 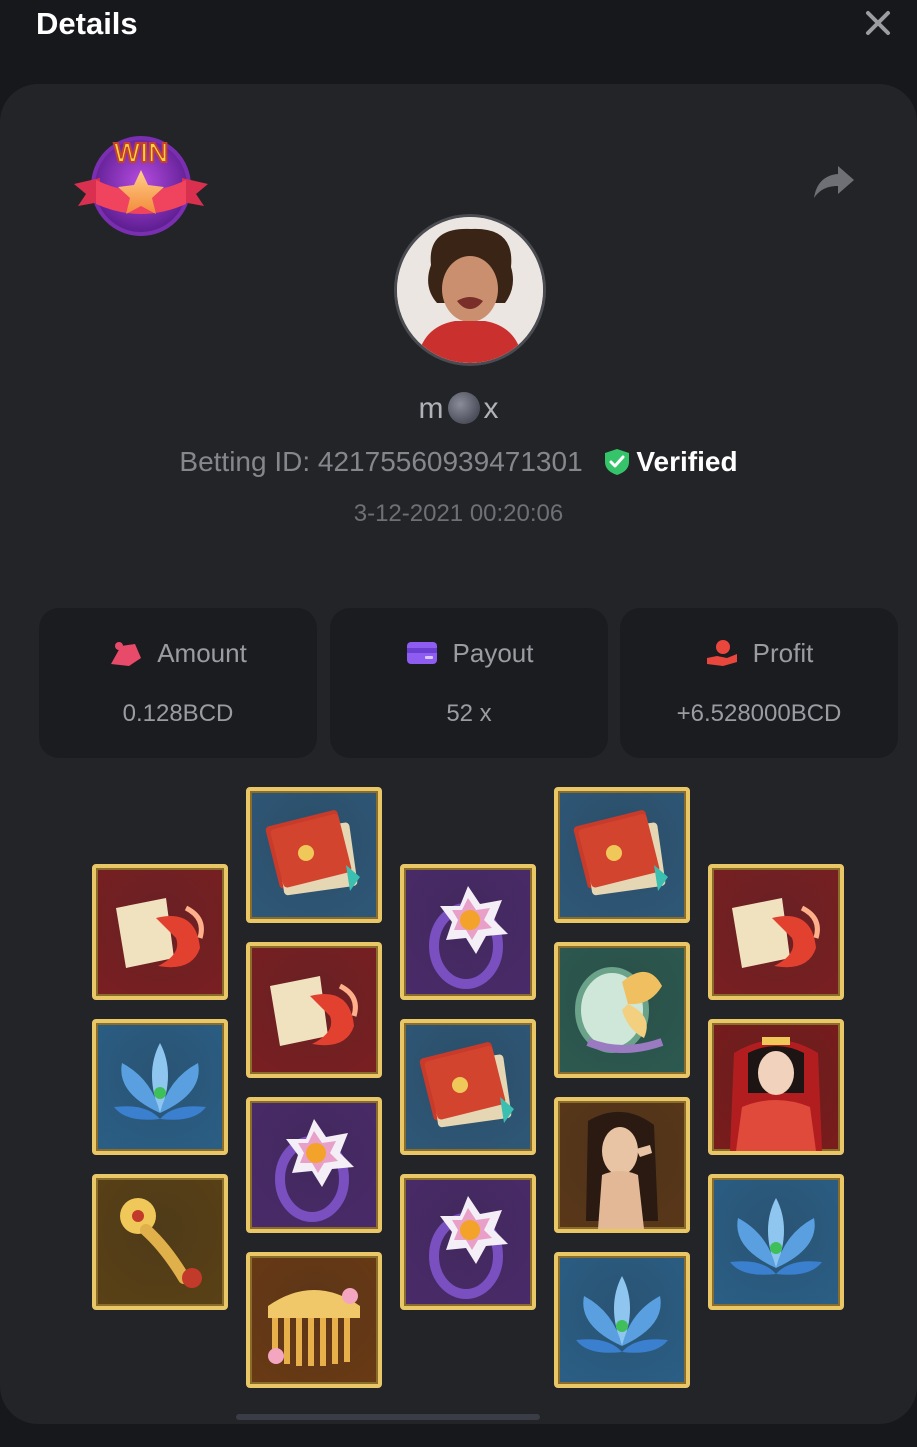 What do you see at coordinates (458, 30) in the screenshot?
I see `header: Details` at bounding box center [458, 30].